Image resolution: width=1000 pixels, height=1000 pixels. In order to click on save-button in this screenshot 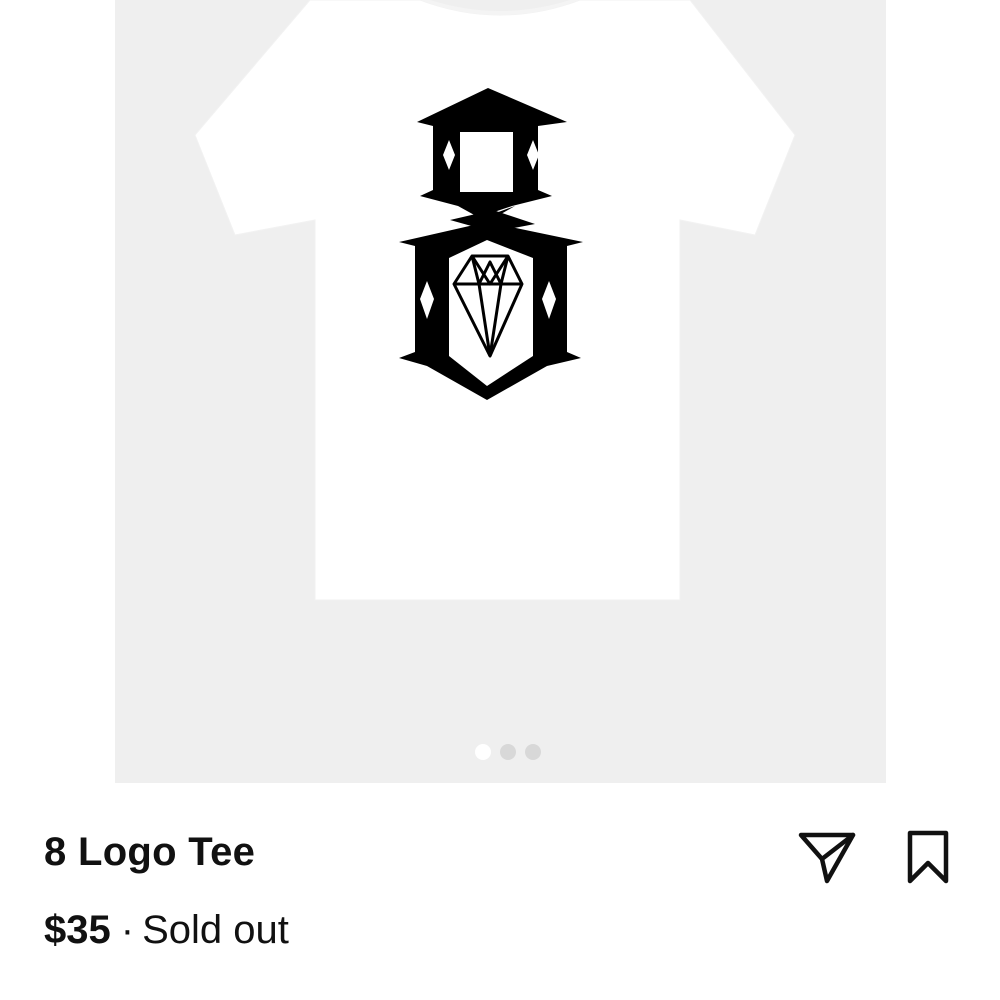, I will do `click(928, 857)`.